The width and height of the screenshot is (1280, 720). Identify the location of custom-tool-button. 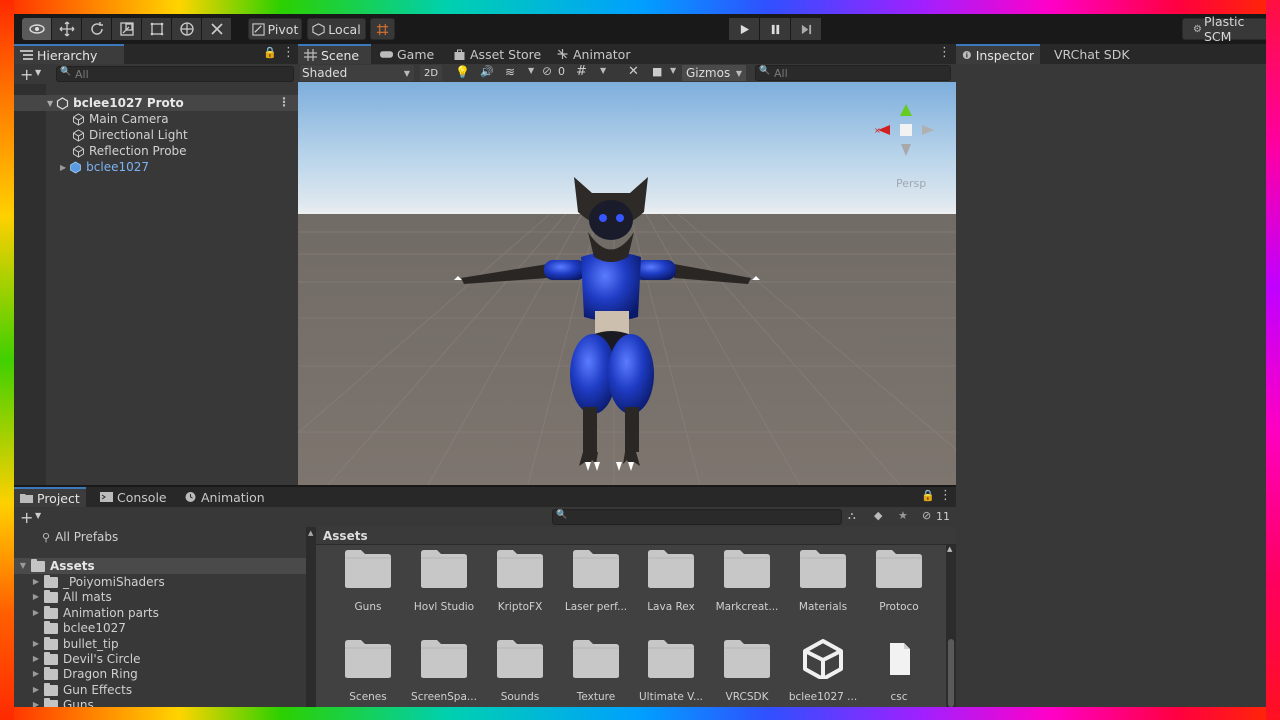
(216, 29).